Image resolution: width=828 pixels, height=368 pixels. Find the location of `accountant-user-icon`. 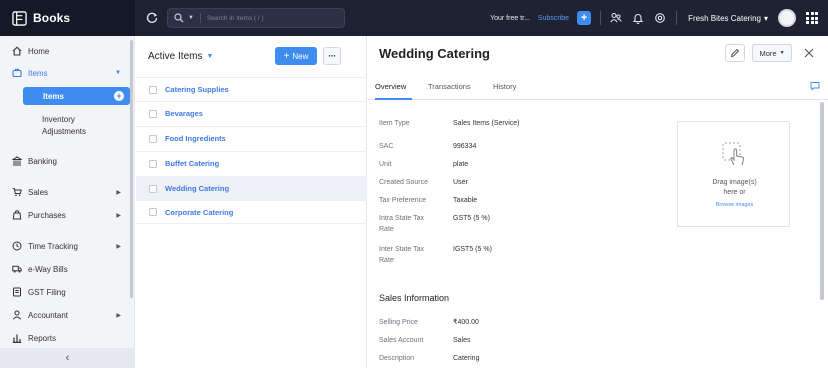

accountant-user-icon is located at coordinates (17, 315).